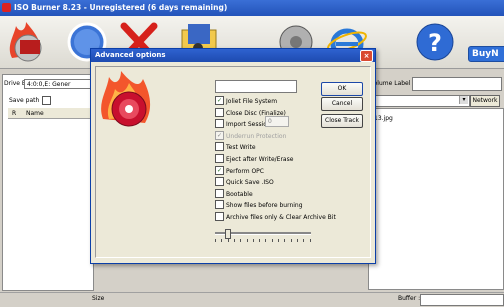  What do you see at coordinates (245, 171) in the screenshot?
I see `option-label: Perform OPC` at bounding box center [245, 171].